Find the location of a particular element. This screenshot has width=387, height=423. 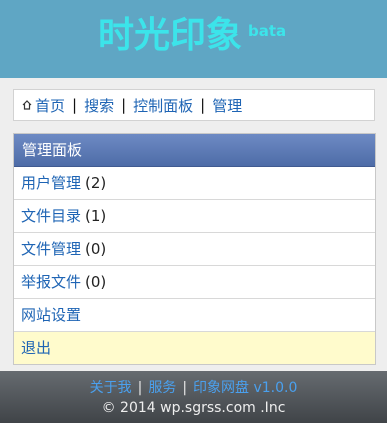

menu-item-label: 举报文件 is located at coordinates (51, 282).